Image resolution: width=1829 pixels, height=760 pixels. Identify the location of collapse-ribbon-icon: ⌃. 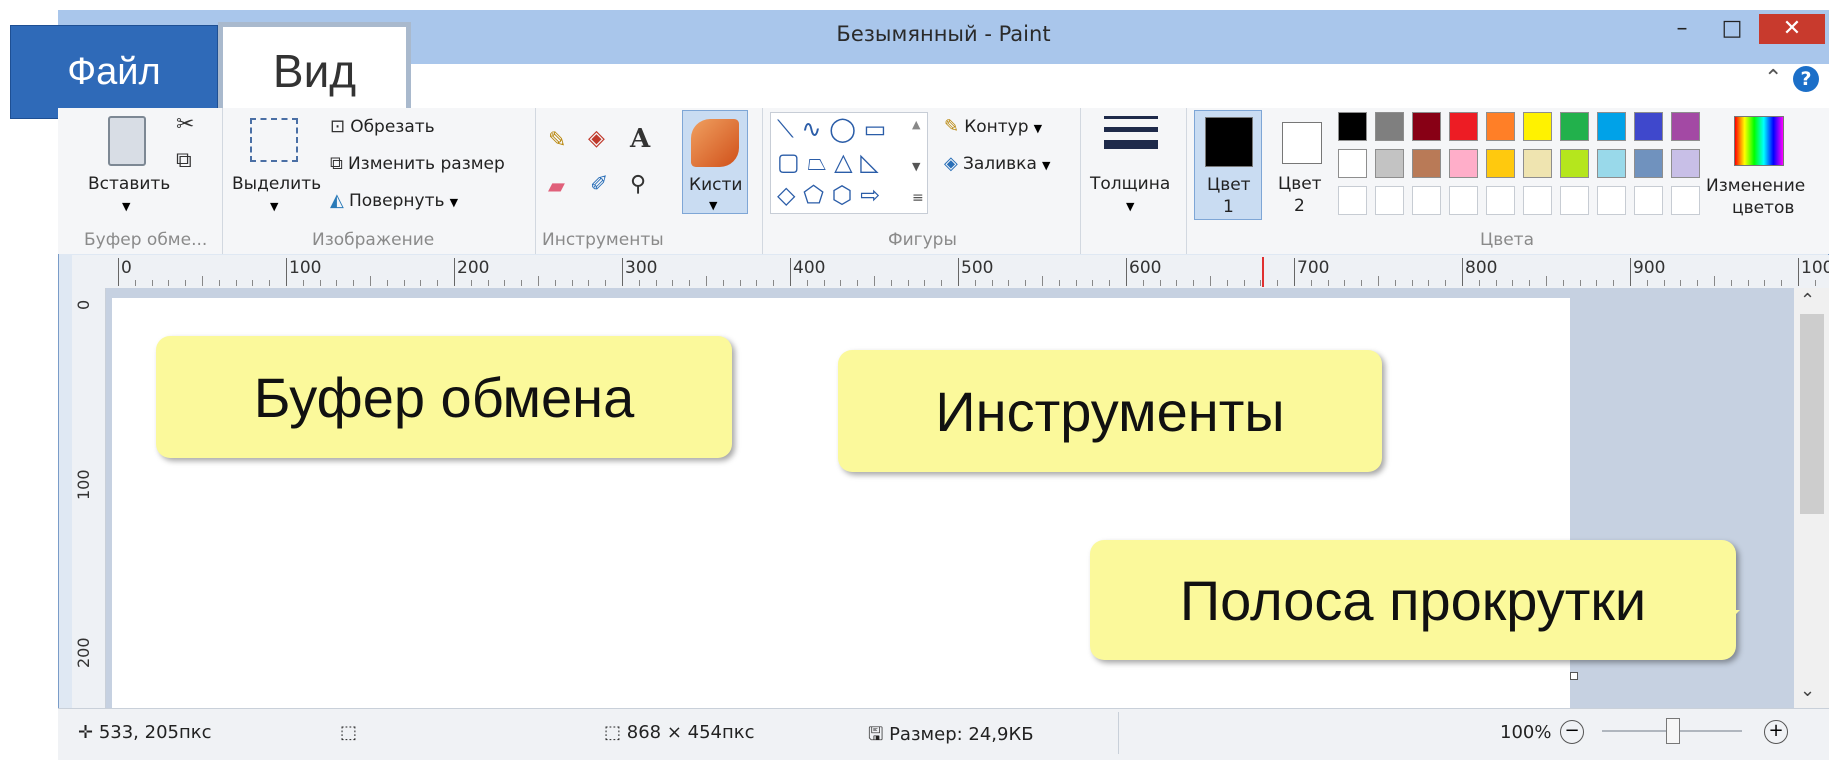
(1773, 78).